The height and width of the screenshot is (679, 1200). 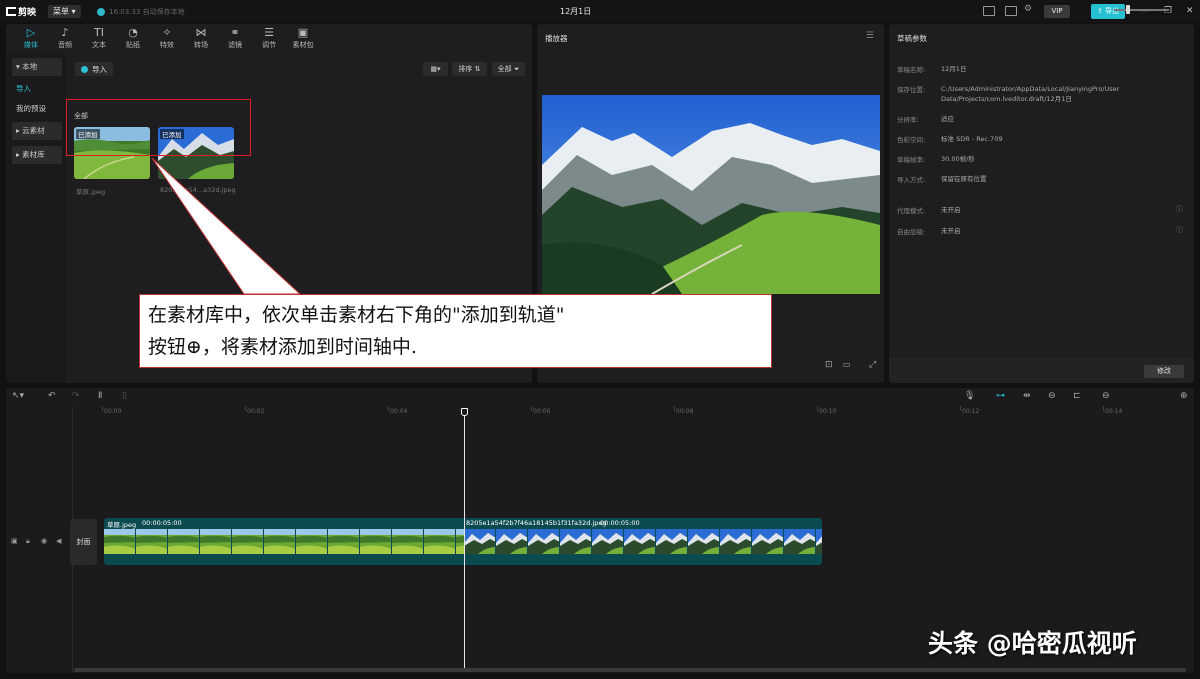 What do you see at coordinates (303, 44) in the screenshot?
I see `tab-label: 素材包` at bounding box center [303, 44].